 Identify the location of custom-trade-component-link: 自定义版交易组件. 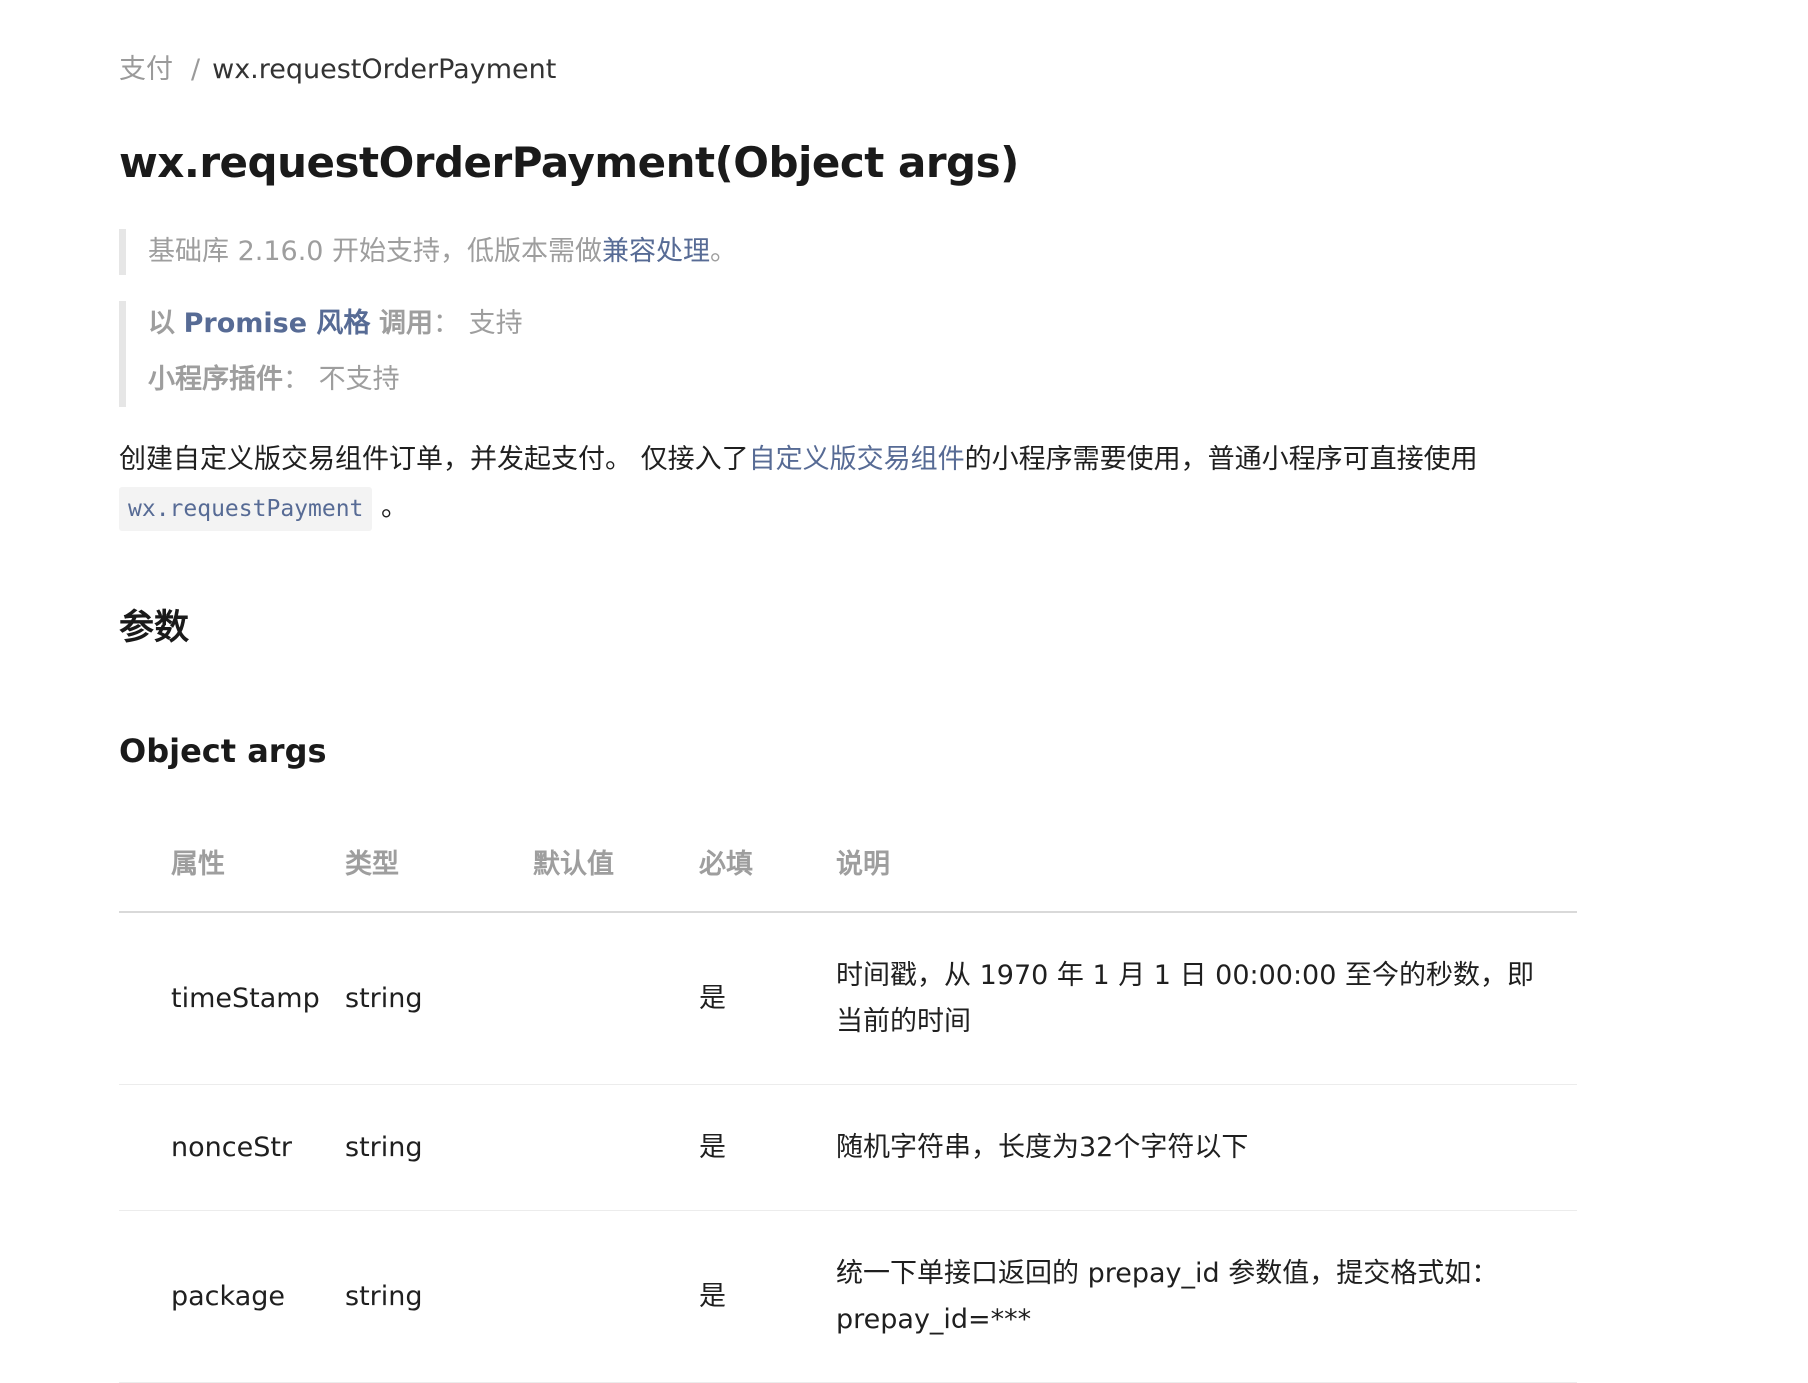
(857, 459).